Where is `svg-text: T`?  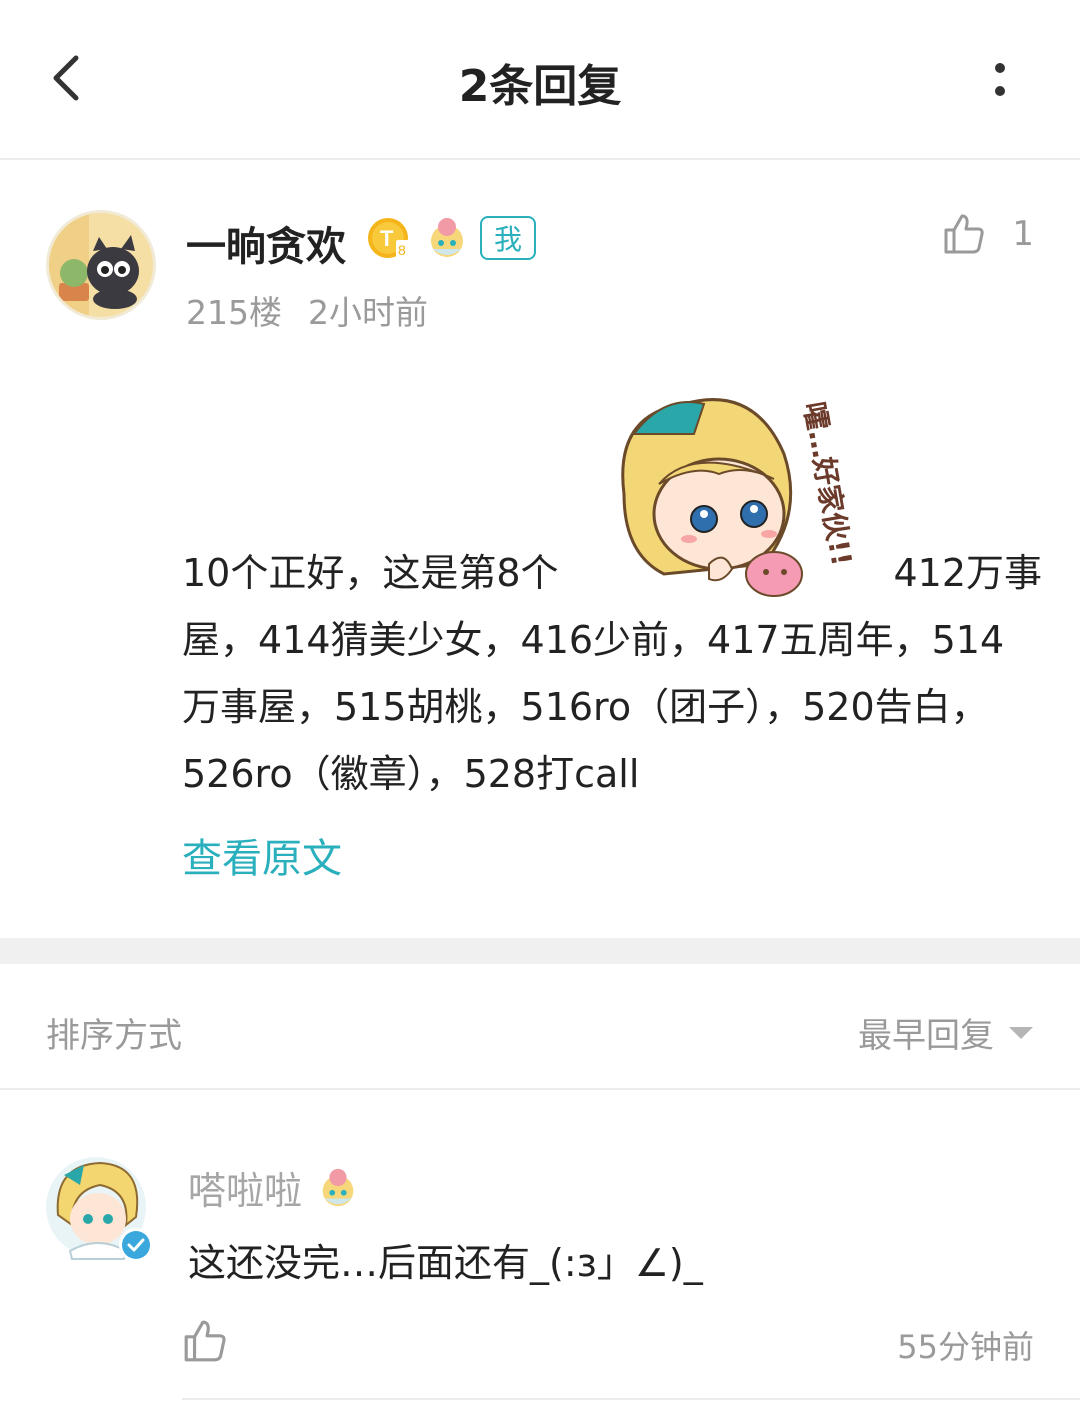 svg-text: T is located at coordinates (387, 238).